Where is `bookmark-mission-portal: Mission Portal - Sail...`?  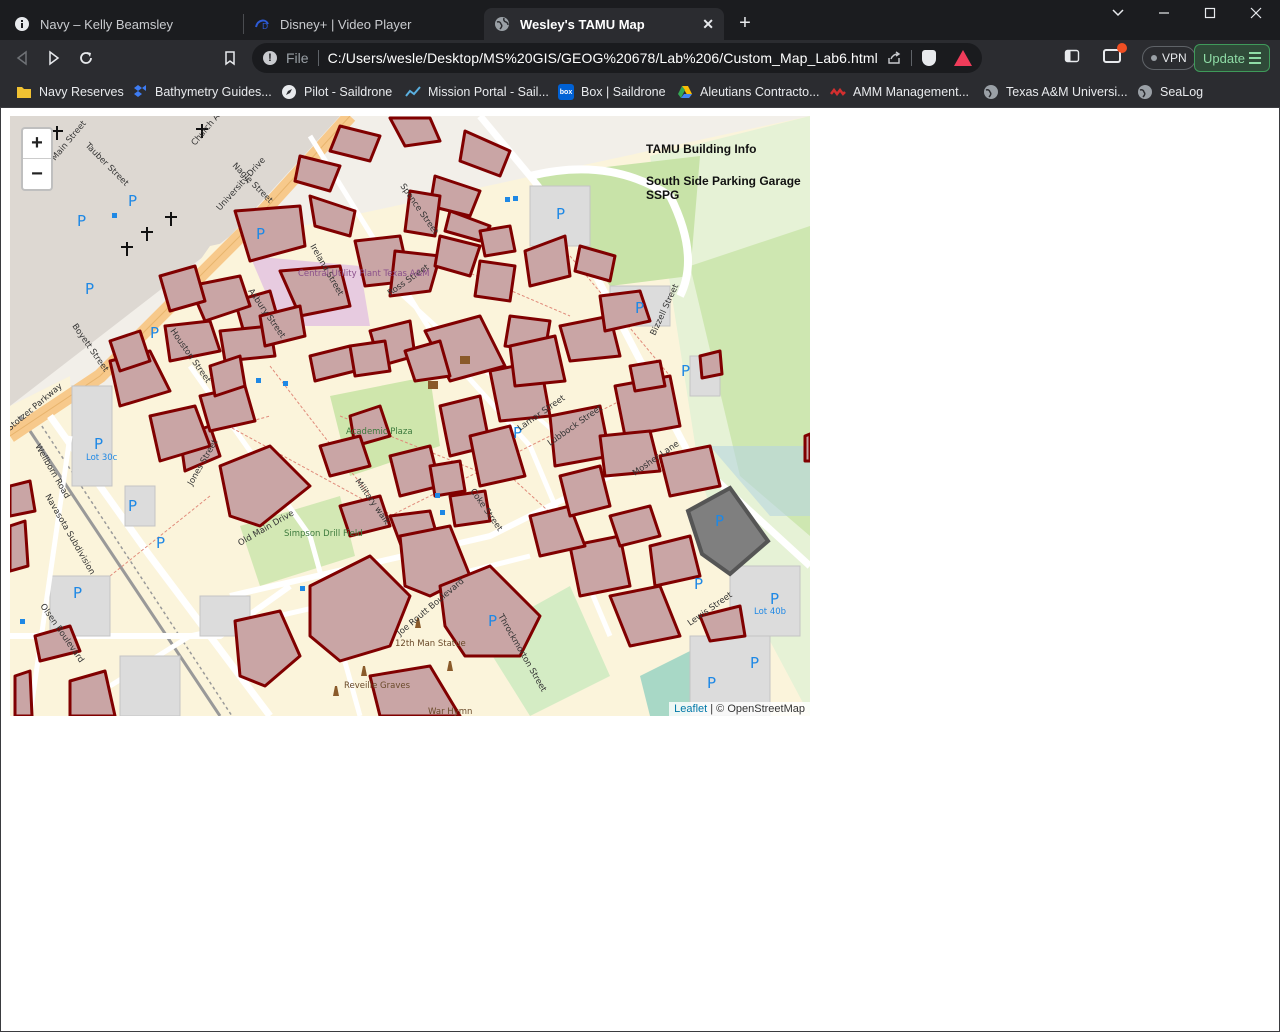
bookmark-mission-portal: Mission Portal - Sail... is located at coordinates (477, 92).